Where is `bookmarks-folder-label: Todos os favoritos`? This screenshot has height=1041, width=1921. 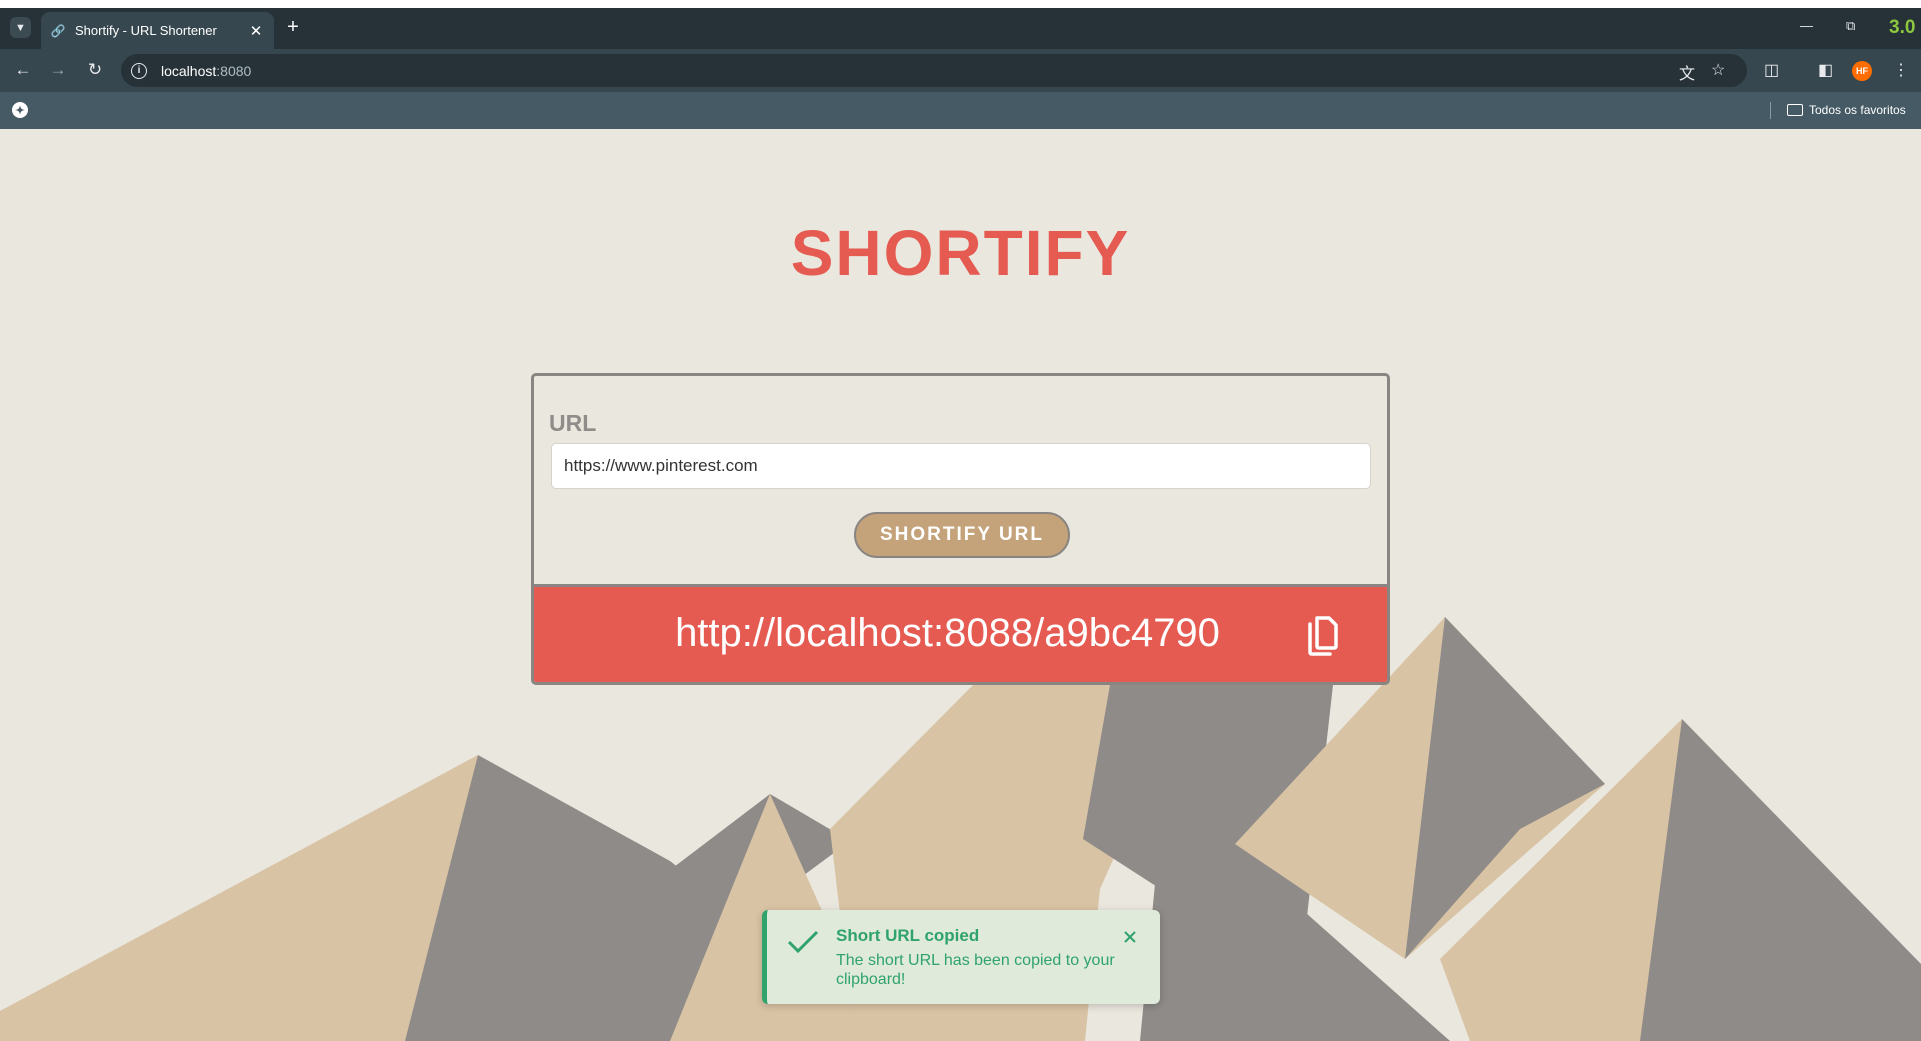 bookmarks-folder-label: Todos os favoritos is located at coordinates (1857, 110).